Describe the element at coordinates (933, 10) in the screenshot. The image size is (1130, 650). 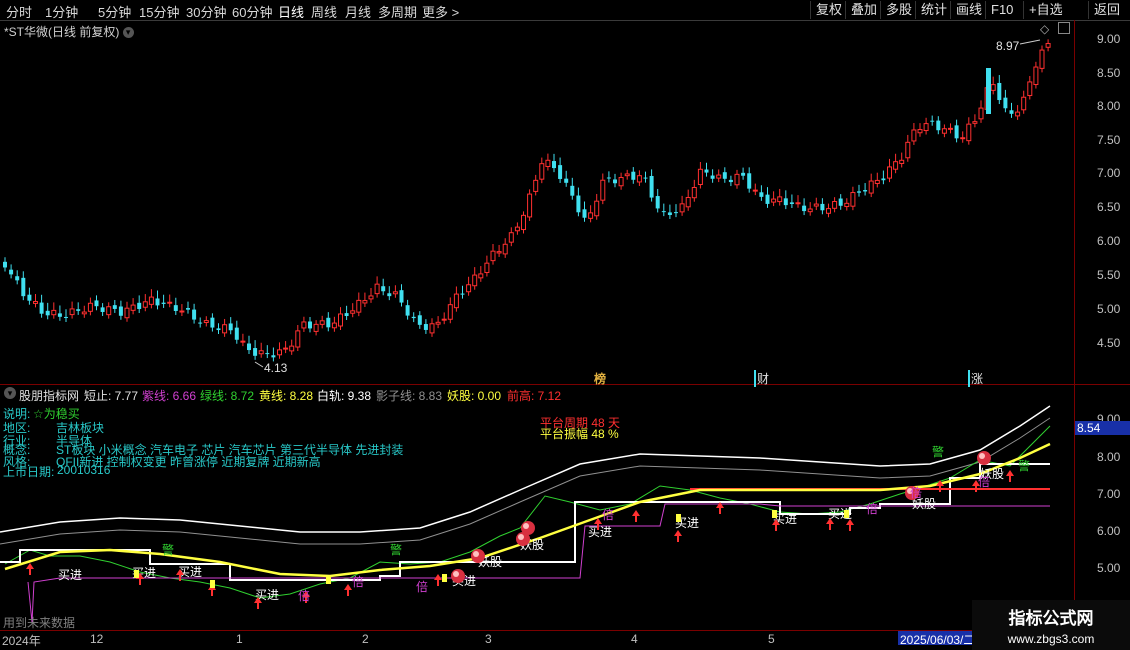
I see `stats-button: 统计` at that location.